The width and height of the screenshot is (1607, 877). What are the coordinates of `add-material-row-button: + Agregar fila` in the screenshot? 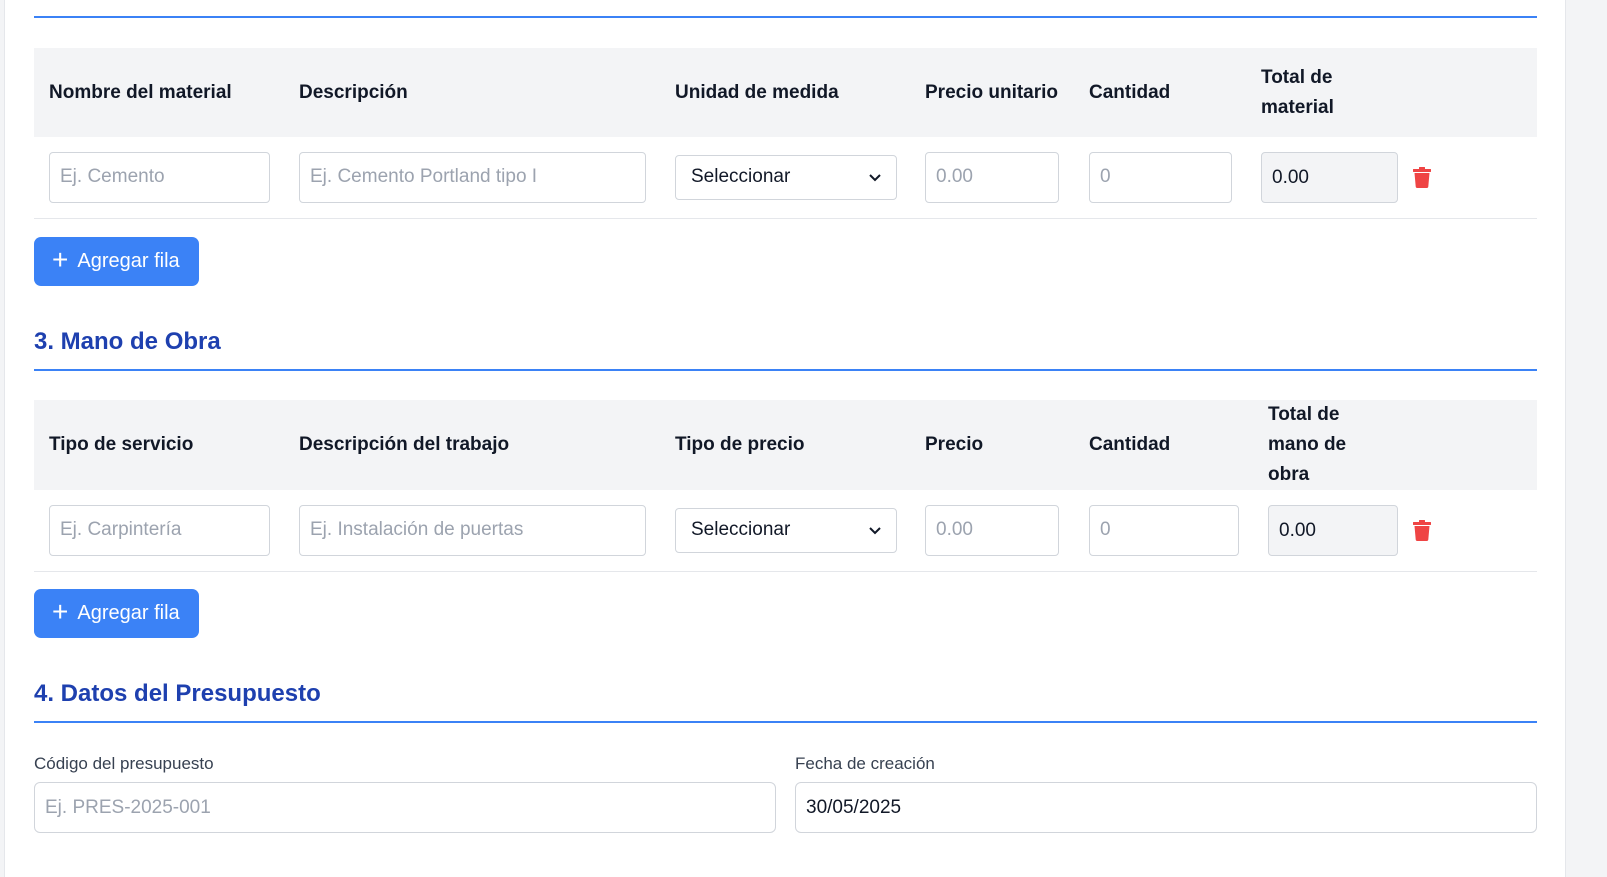 It's located at (116, 261).